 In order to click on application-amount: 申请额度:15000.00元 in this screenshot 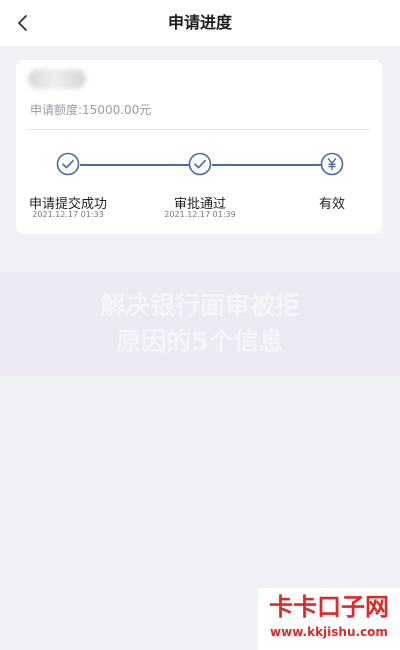, I will do `click(91, 110)`.